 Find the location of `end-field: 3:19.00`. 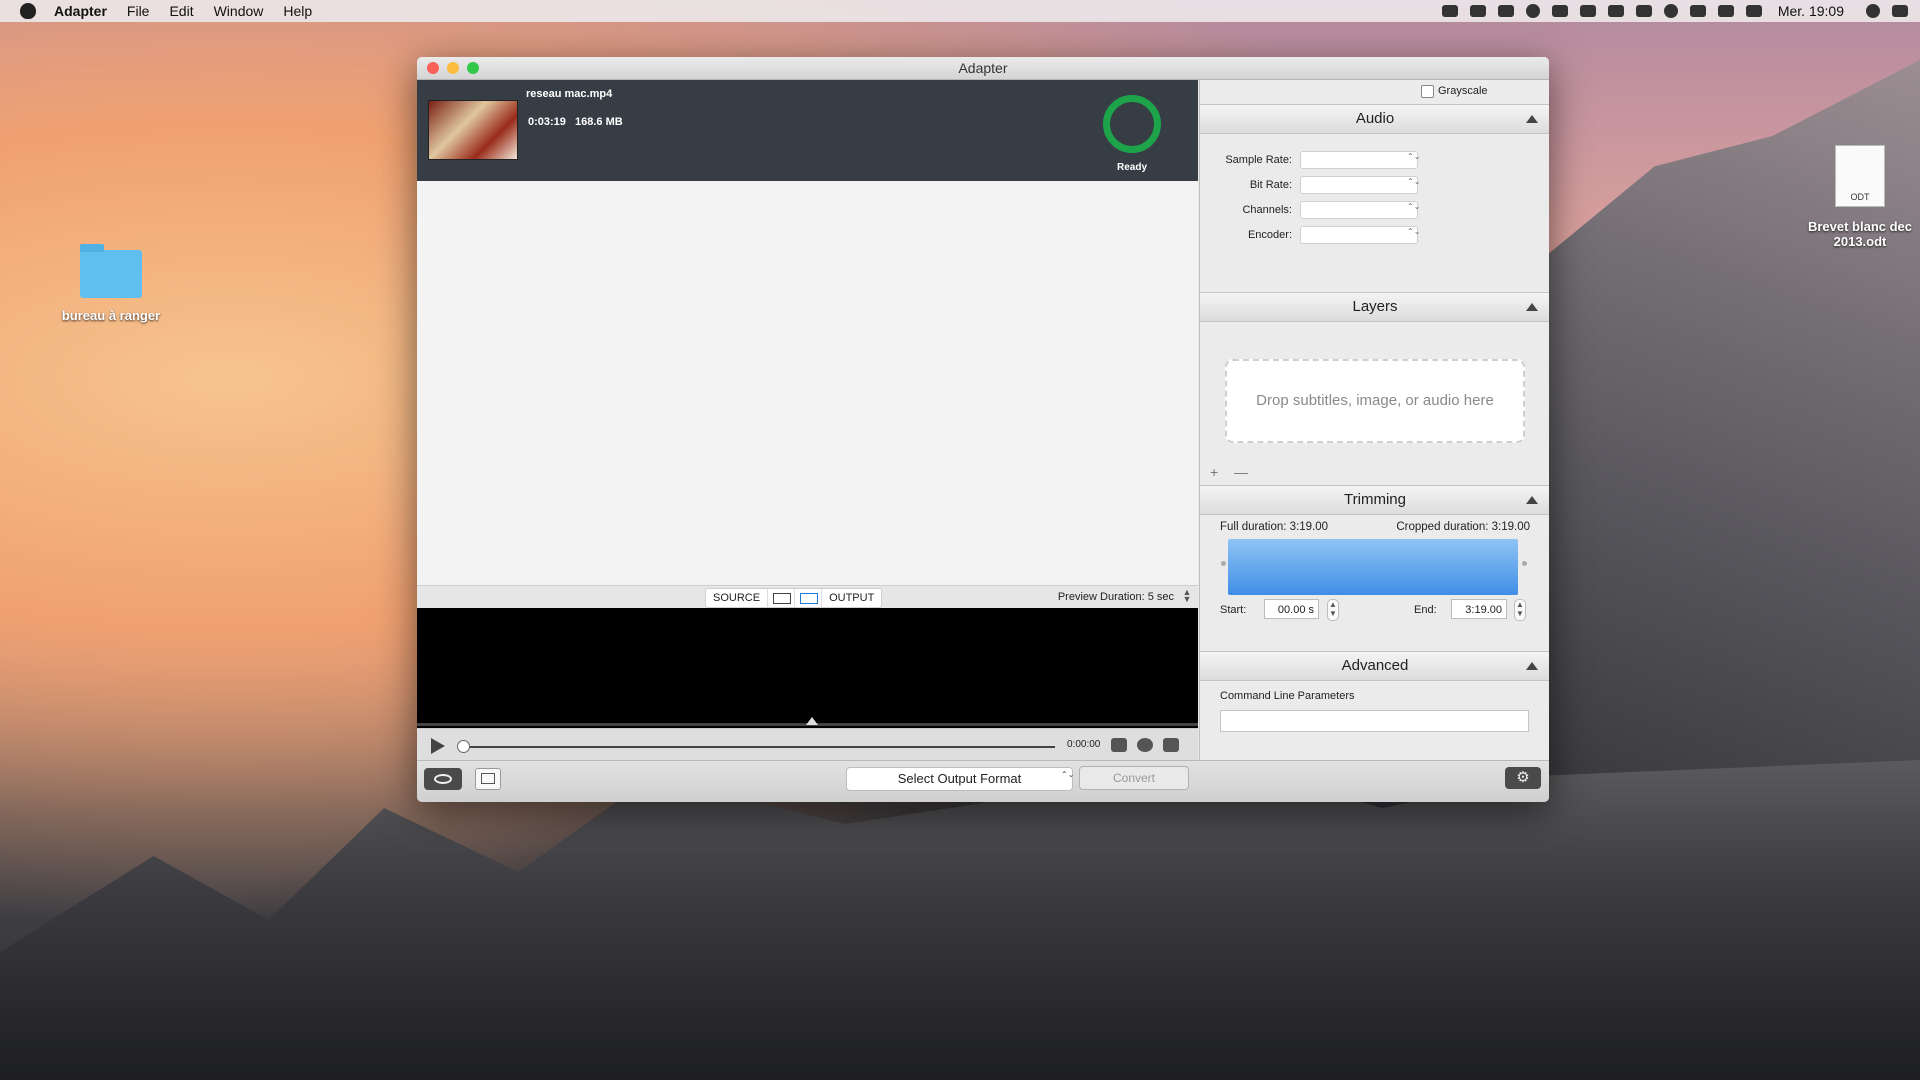

end-field: 3:19.00 is located at coordinates (1479, 609).